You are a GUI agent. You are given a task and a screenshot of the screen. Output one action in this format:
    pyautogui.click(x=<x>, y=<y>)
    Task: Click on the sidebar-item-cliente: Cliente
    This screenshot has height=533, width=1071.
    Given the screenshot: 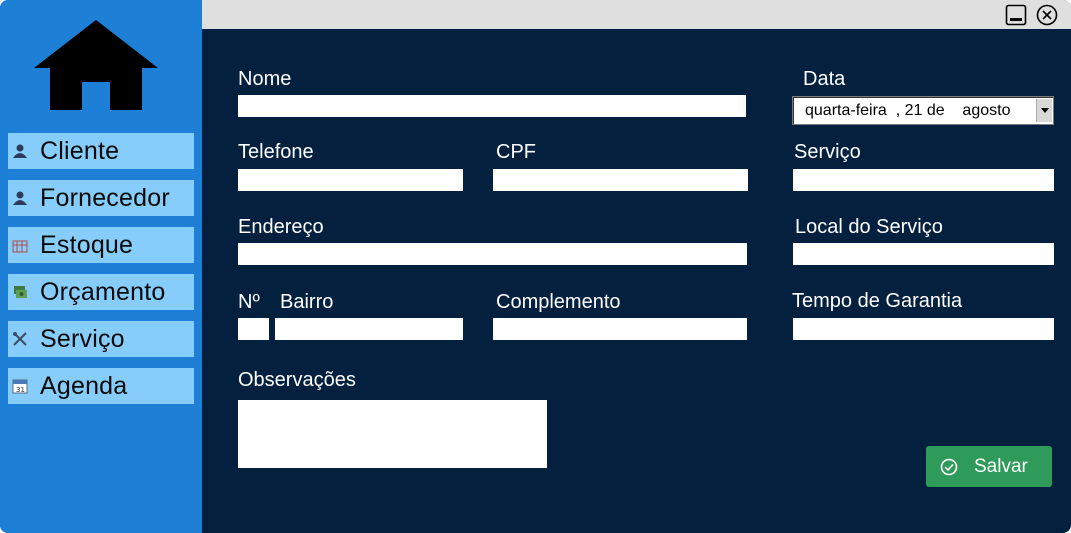 What is the action you would take?
    pyautogui.click(x=101, y=151)
    